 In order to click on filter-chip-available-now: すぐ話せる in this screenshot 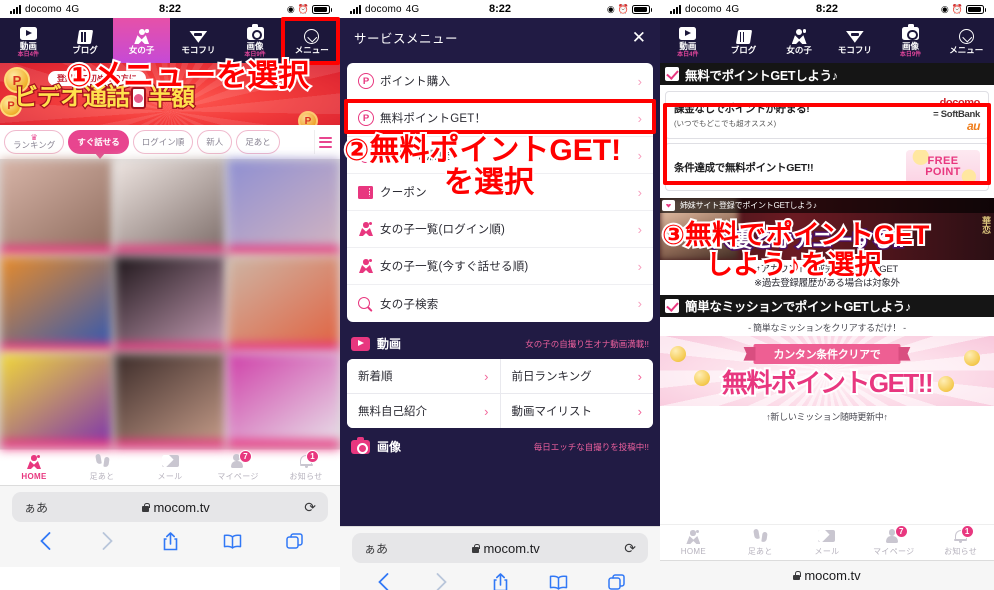, I will do `click(98, 144)`.